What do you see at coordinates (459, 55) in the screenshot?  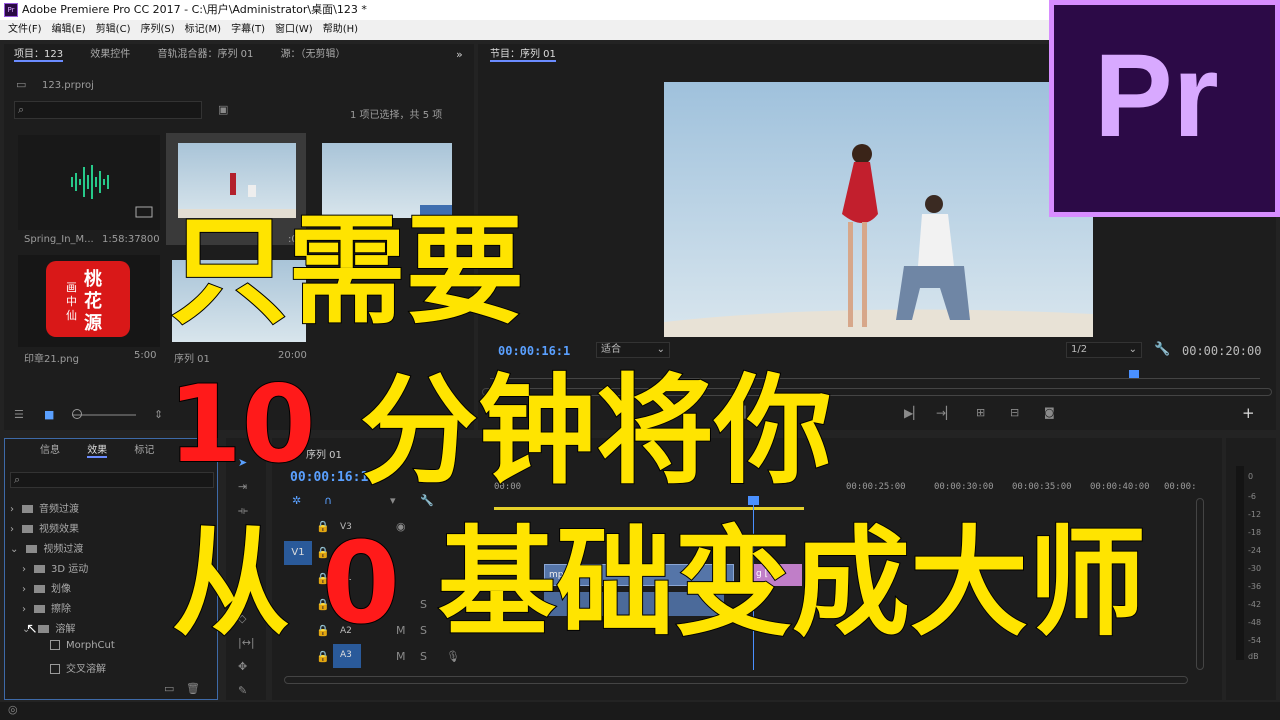 I see `panel-overflow-icon: »` at bounding box center [459, 55].